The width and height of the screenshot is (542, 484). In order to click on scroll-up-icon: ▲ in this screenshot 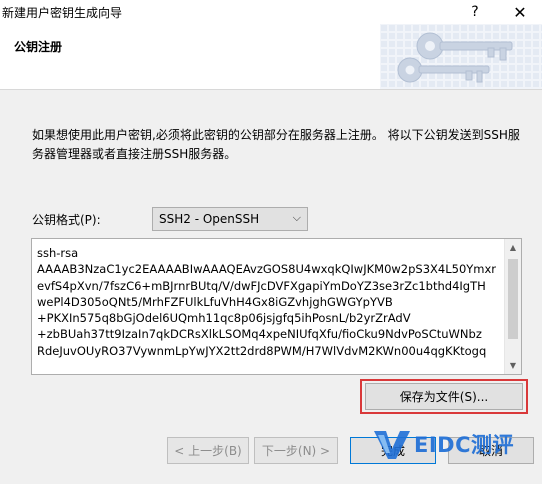, I will do `click(513, 247)`.